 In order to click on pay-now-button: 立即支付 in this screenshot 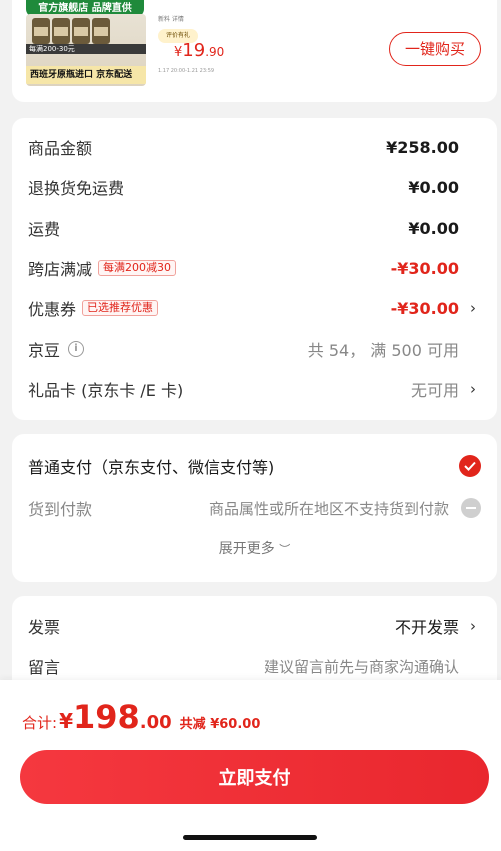, I will do `click(254, 777)`.